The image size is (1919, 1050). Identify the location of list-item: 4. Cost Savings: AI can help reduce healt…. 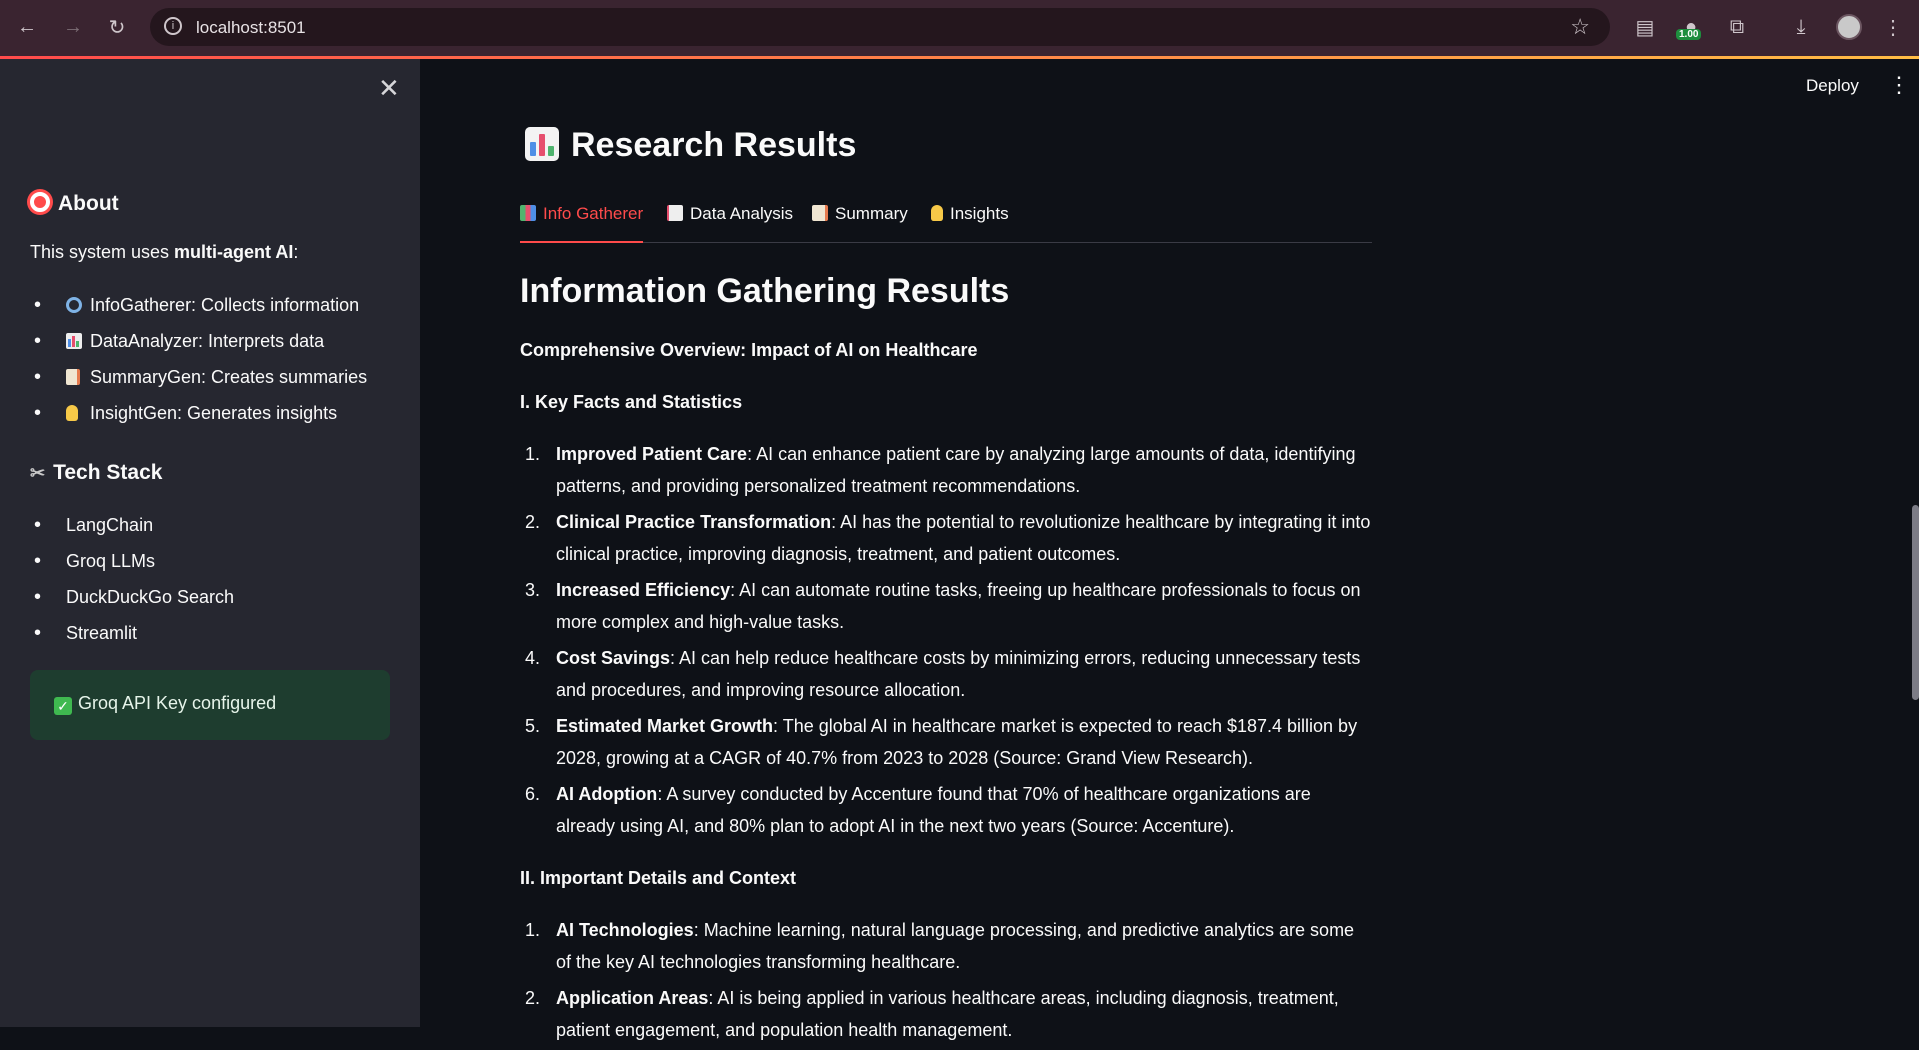
(943, 674).